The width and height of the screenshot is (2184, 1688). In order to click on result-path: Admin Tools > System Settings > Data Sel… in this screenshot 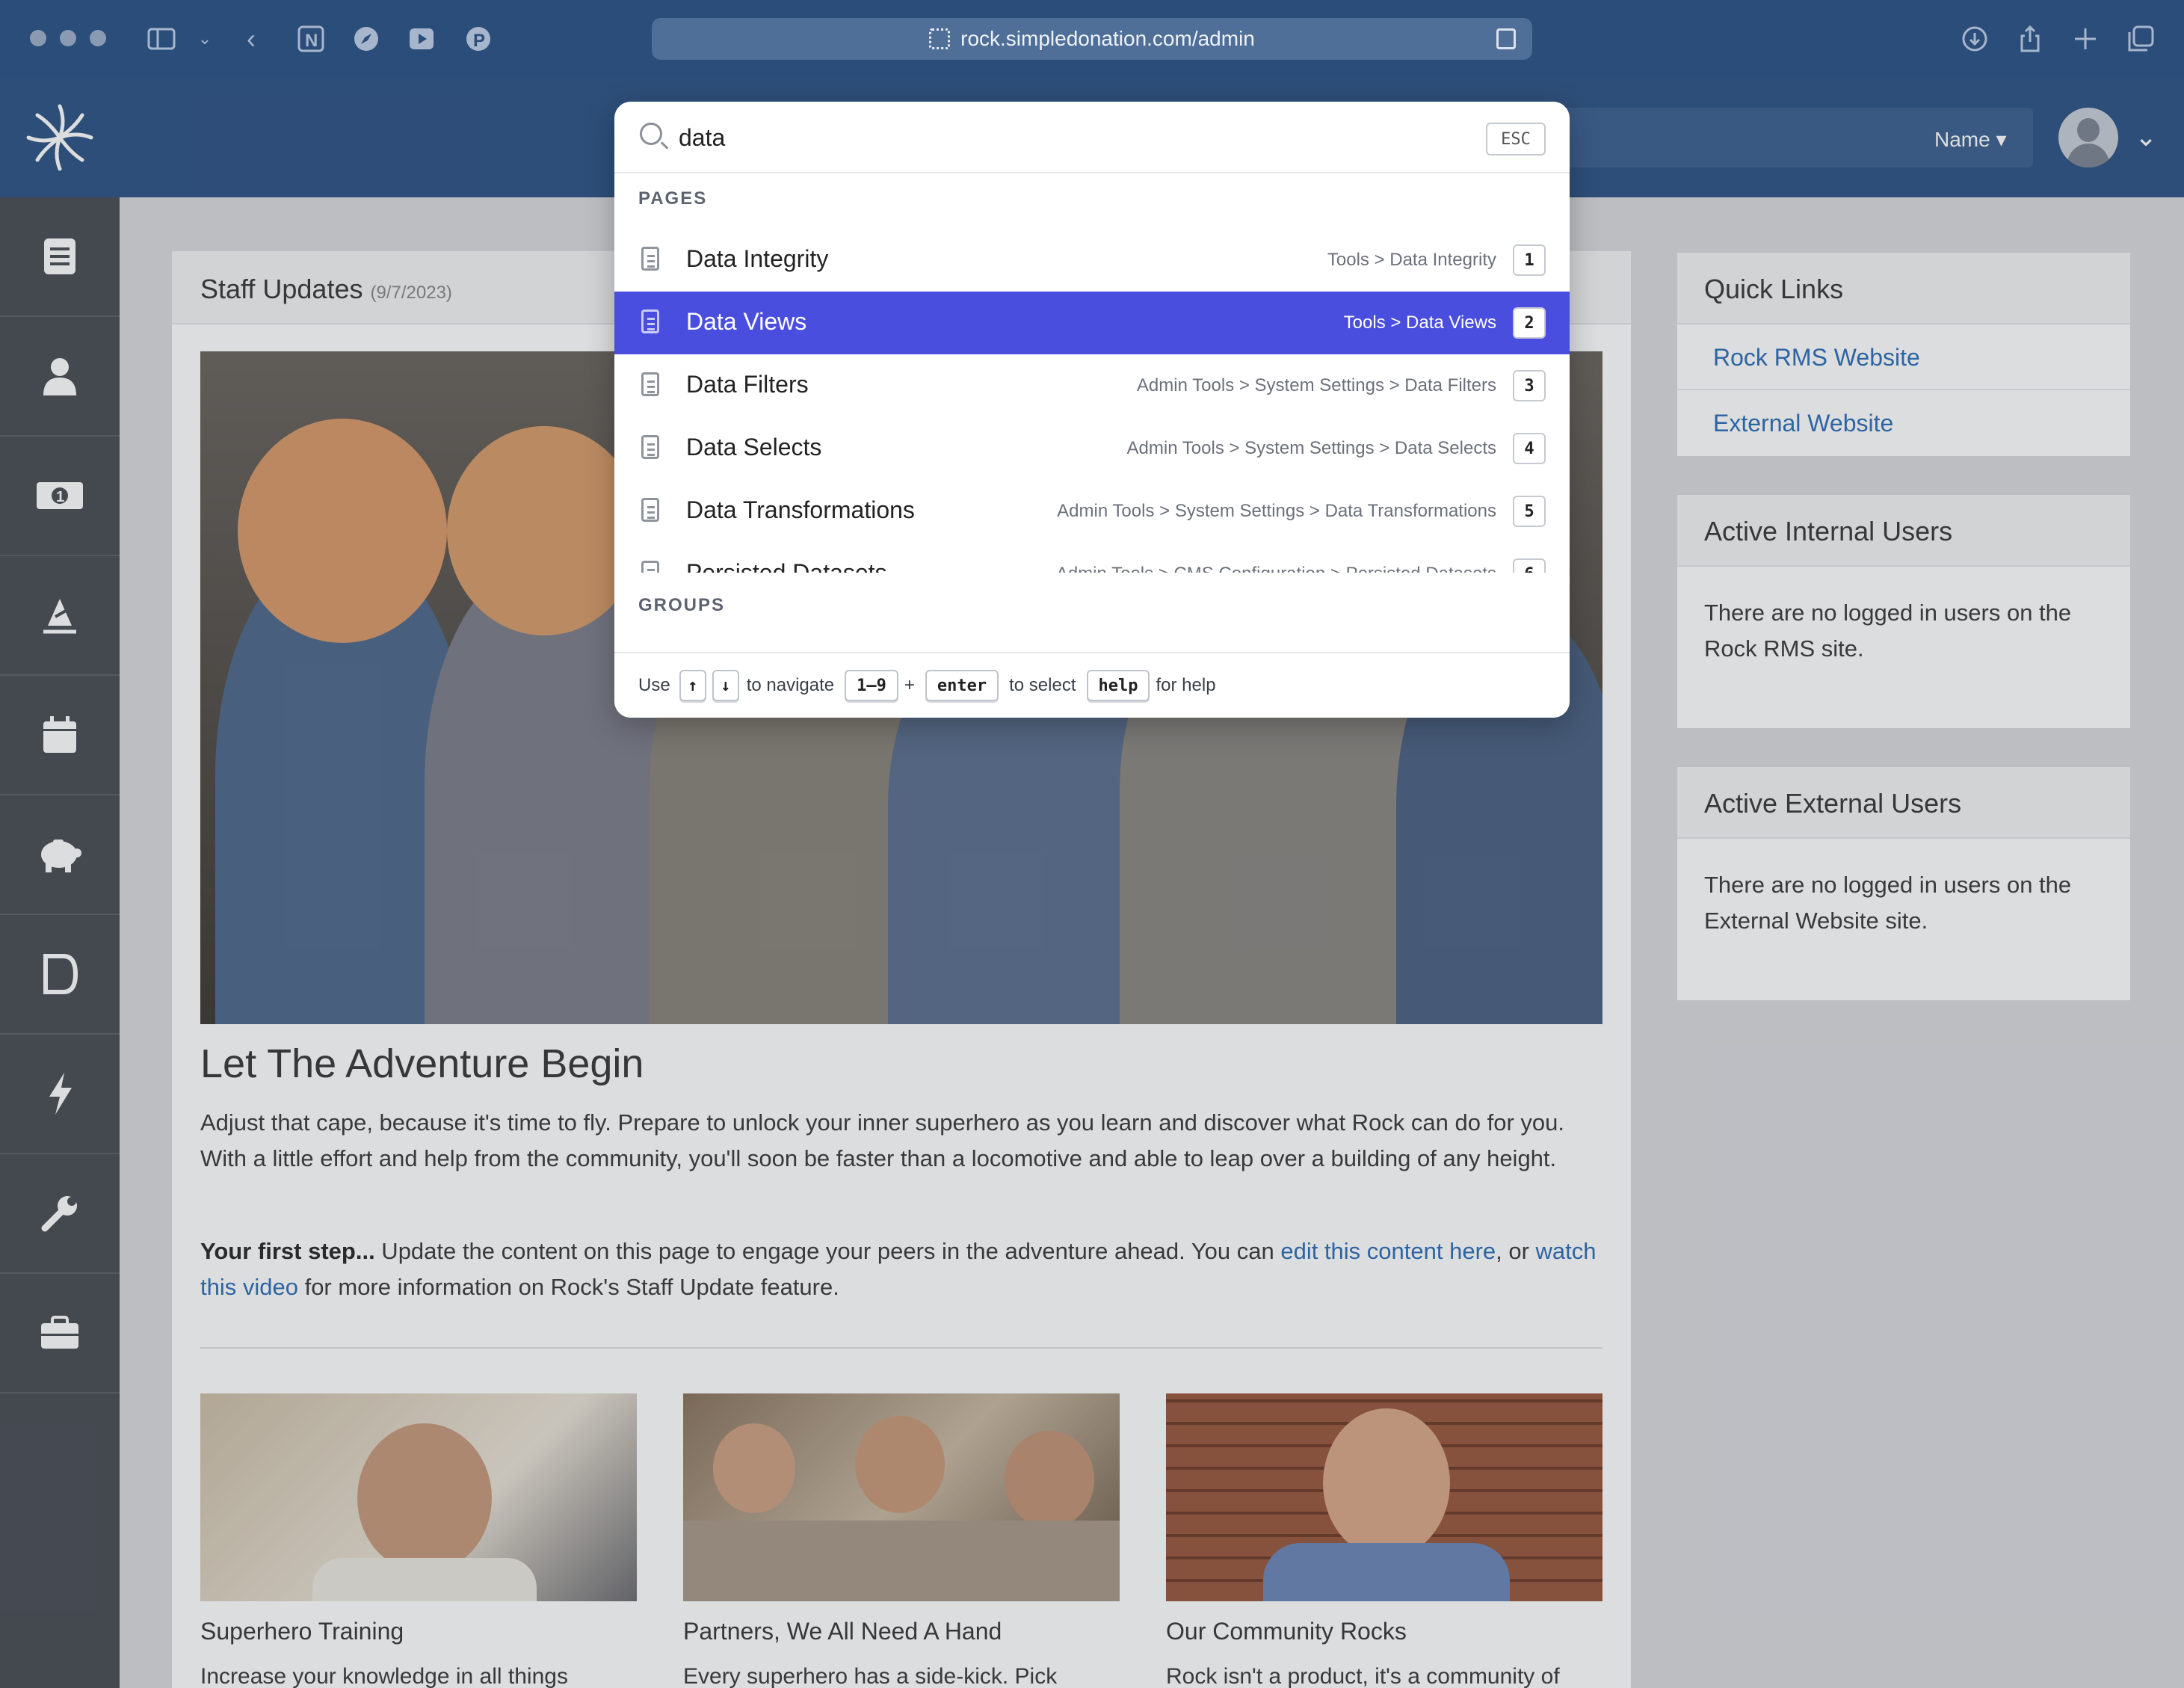, I will do `click(1311, 448)`.